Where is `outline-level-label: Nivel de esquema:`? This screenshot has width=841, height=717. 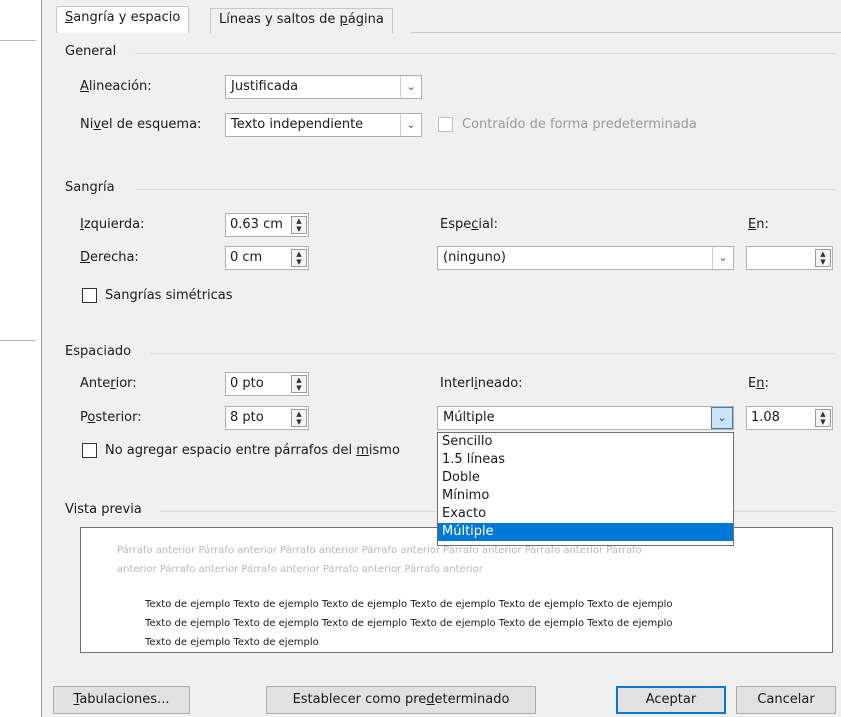 outline-level-label: Nivel de esquema: is located at coordinates (141, 124).